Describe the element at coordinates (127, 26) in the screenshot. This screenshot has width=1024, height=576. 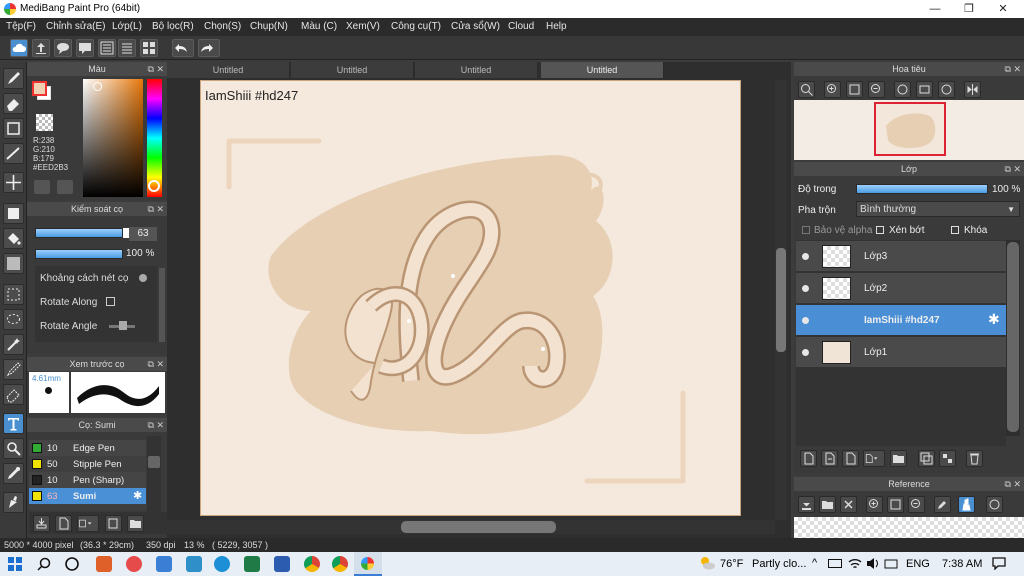
I see `menu-layer: Lớp(L)` at that location.